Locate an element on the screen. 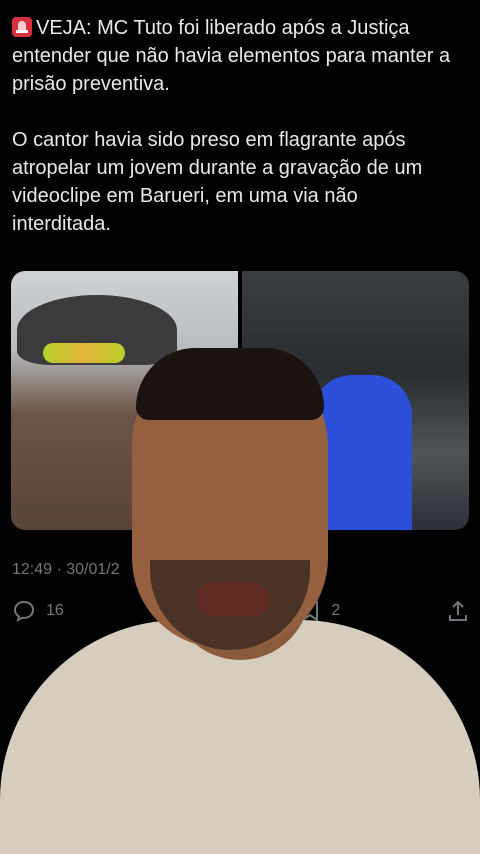  share-button is located at coordinates (458, 611).